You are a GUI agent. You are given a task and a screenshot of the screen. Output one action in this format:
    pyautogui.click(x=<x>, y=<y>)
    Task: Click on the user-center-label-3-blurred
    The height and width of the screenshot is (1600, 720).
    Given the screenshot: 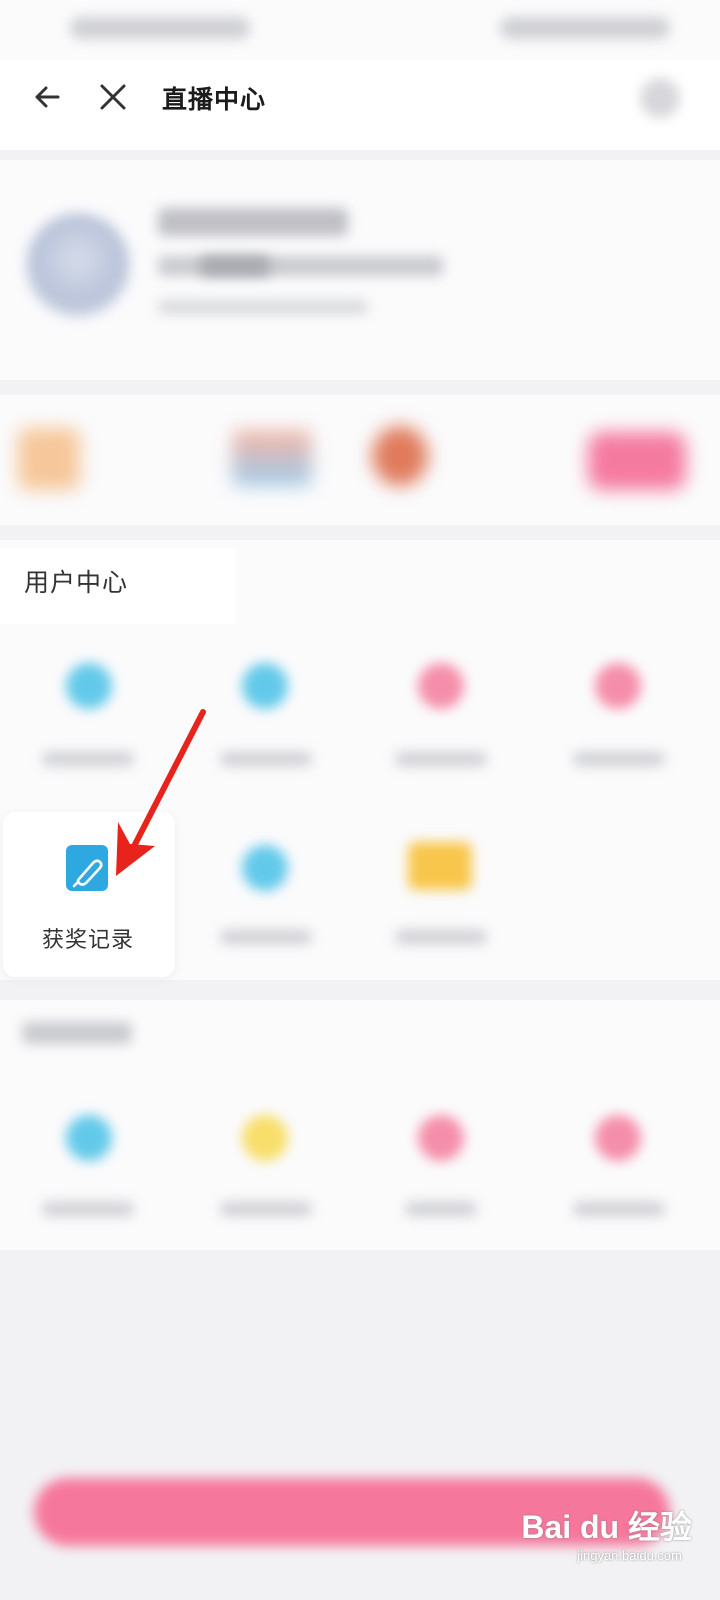 What is the action you would take?
    pyautogui.click(x=441, y=759)
    